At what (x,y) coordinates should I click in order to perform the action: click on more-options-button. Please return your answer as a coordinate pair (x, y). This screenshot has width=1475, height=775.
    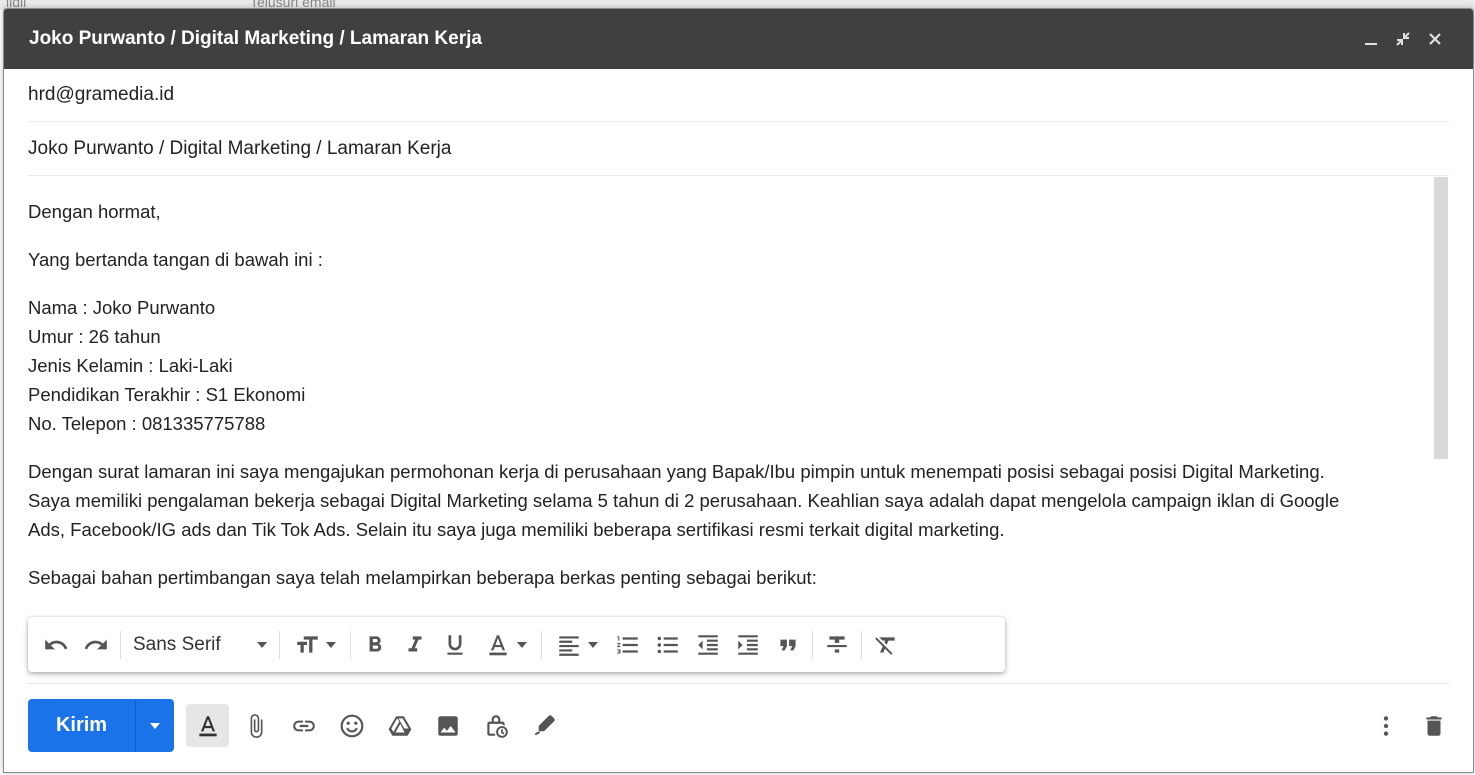
    Looking at the image, I should click on (1385, 725).